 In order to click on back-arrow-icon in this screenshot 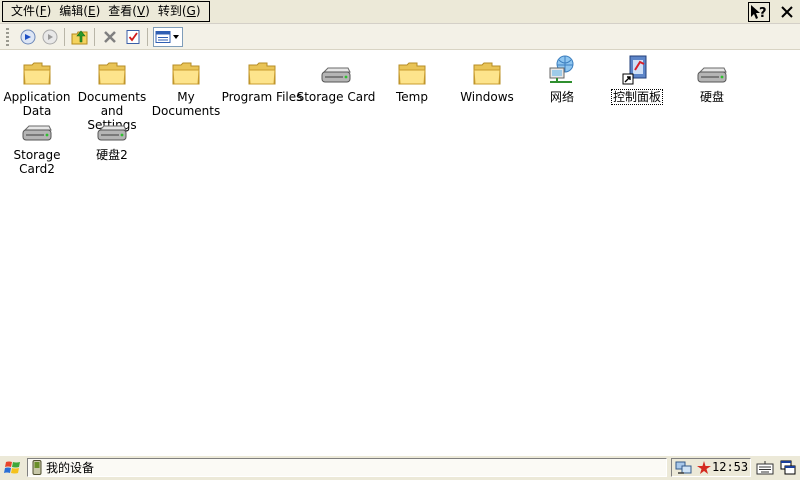, I will do `click(28, 37)`.